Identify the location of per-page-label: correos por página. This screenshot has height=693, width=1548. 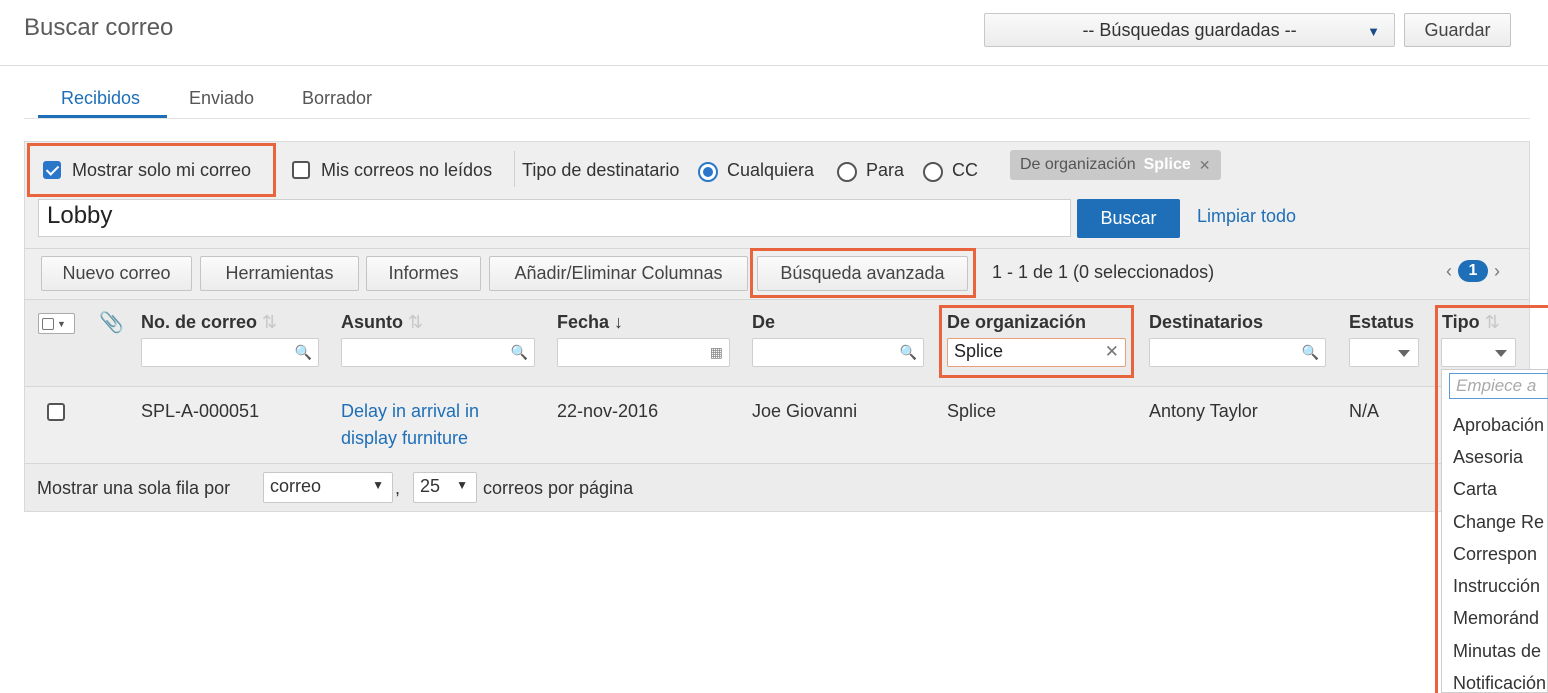
(558, 488).